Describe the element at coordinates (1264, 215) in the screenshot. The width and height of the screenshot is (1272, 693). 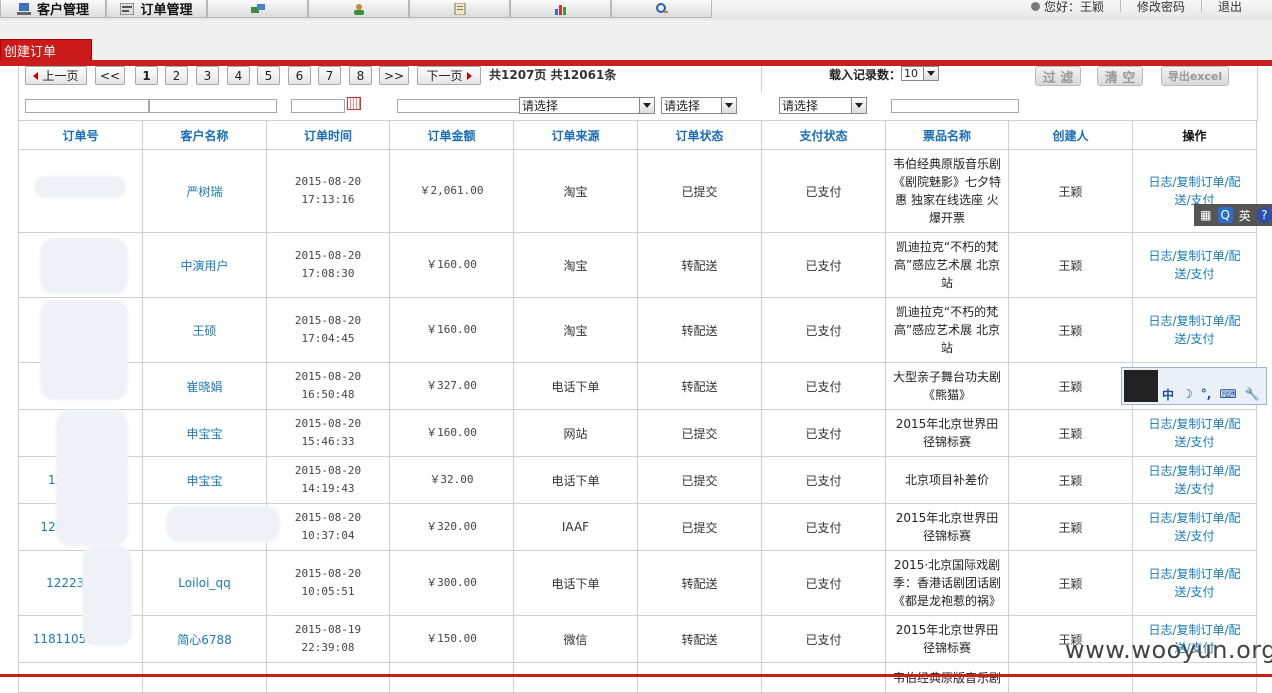
I see `help-icon: ?` at that location.